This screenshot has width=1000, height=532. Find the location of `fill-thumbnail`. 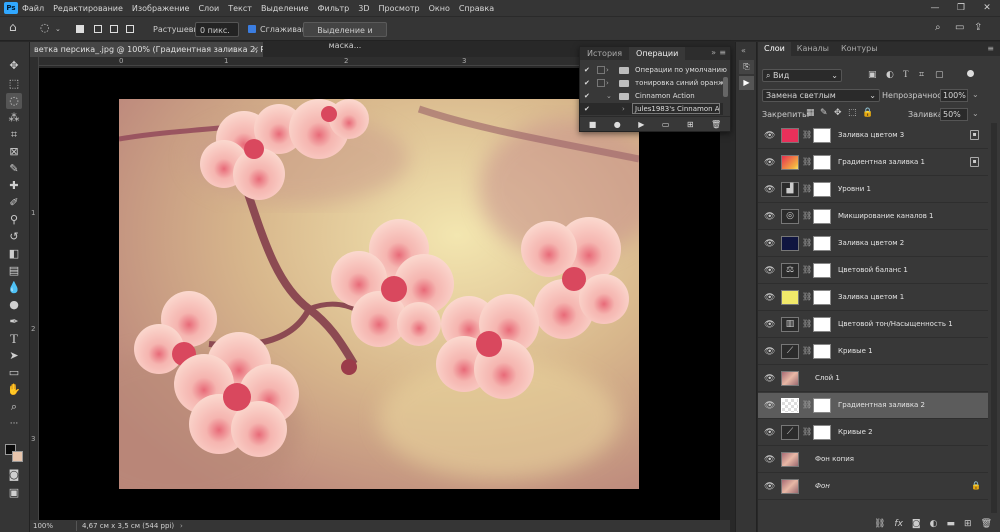

fill-thumbnail is located at coordinates (790, 297).